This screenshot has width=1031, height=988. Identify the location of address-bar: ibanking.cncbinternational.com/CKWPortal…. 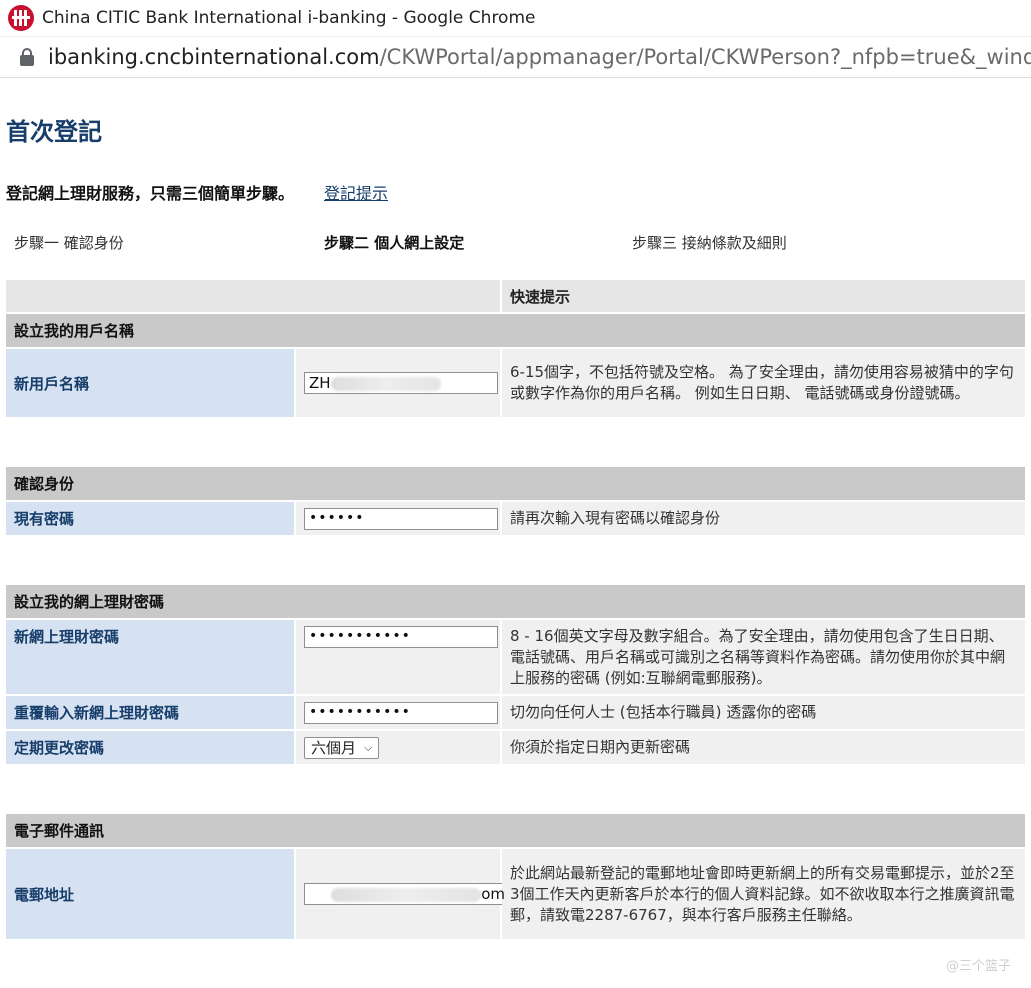
(515, 57).